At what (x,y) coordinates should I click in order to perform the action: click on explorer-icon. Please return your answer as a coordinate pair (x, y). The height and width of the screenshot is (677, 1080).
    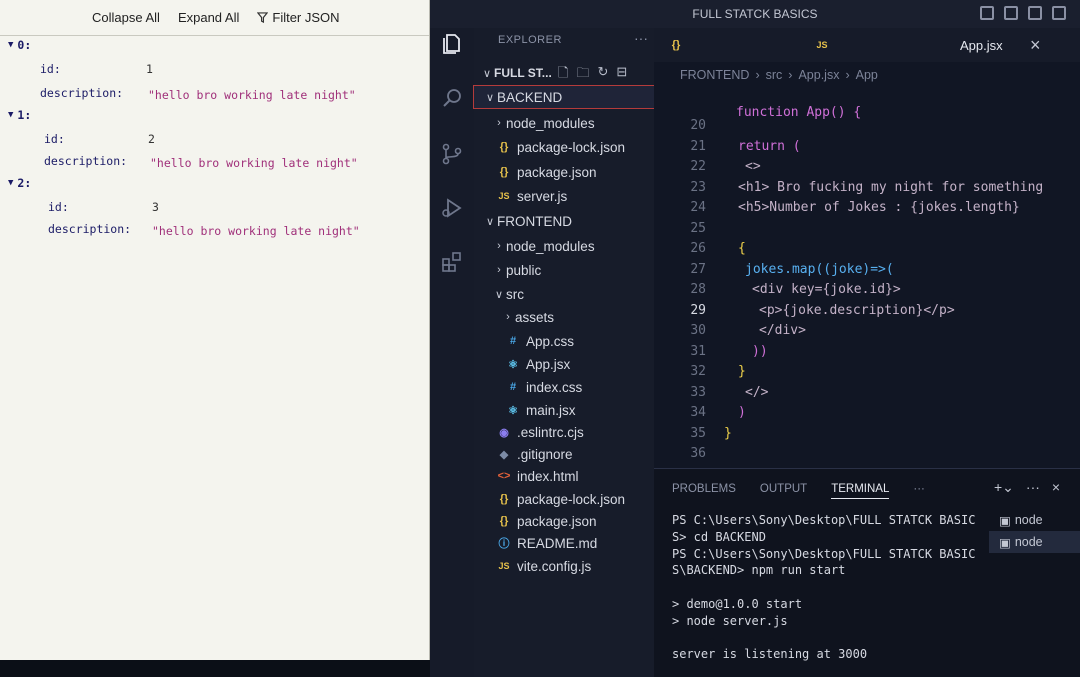
    Looking at the image, I should click on (452, 44).